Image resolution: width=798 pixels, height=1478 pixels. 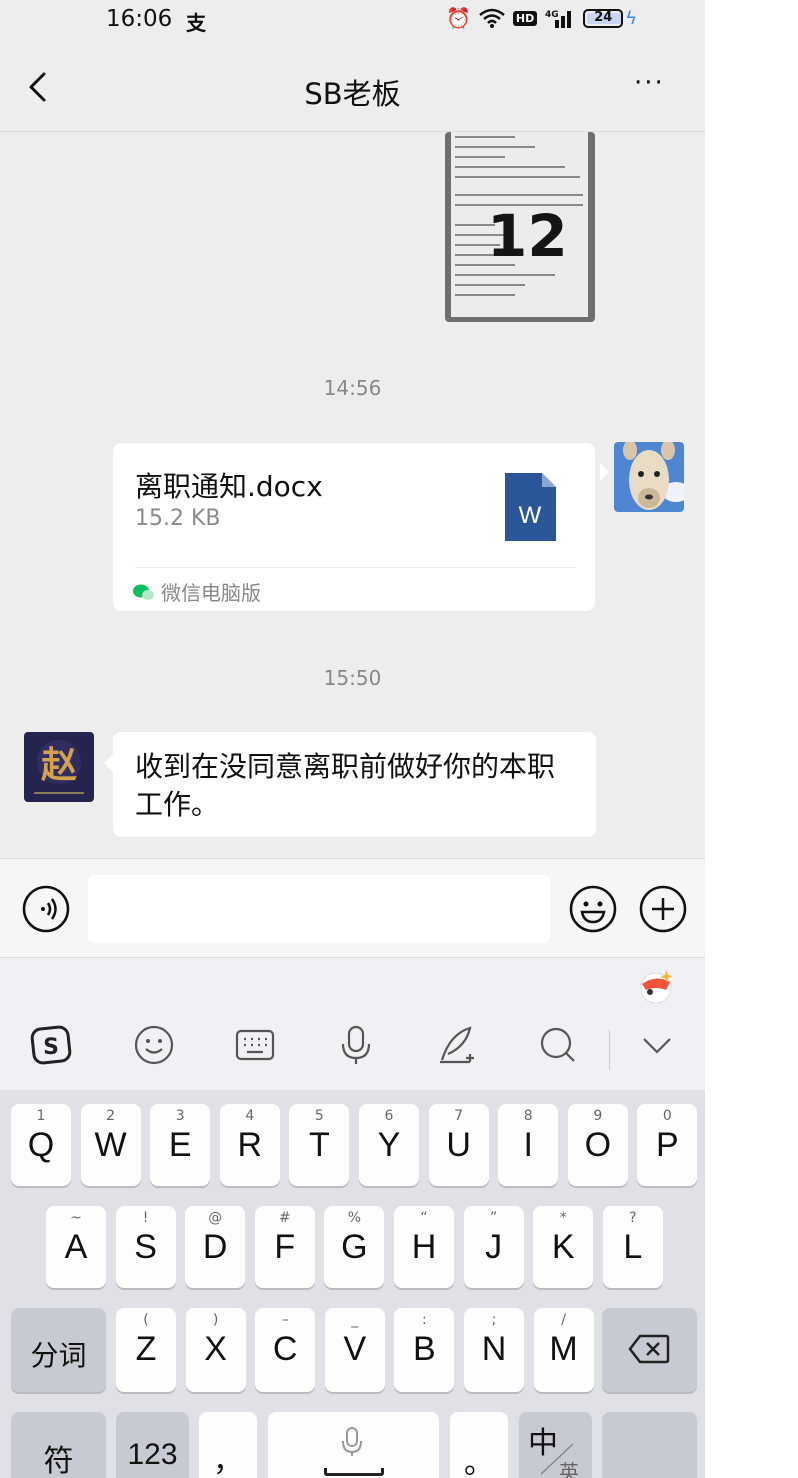 What do you see at coordinates (527, 236) in the screenshot?
I see `receipt-handwritten-number: 12` at bounding box center [527, 236].